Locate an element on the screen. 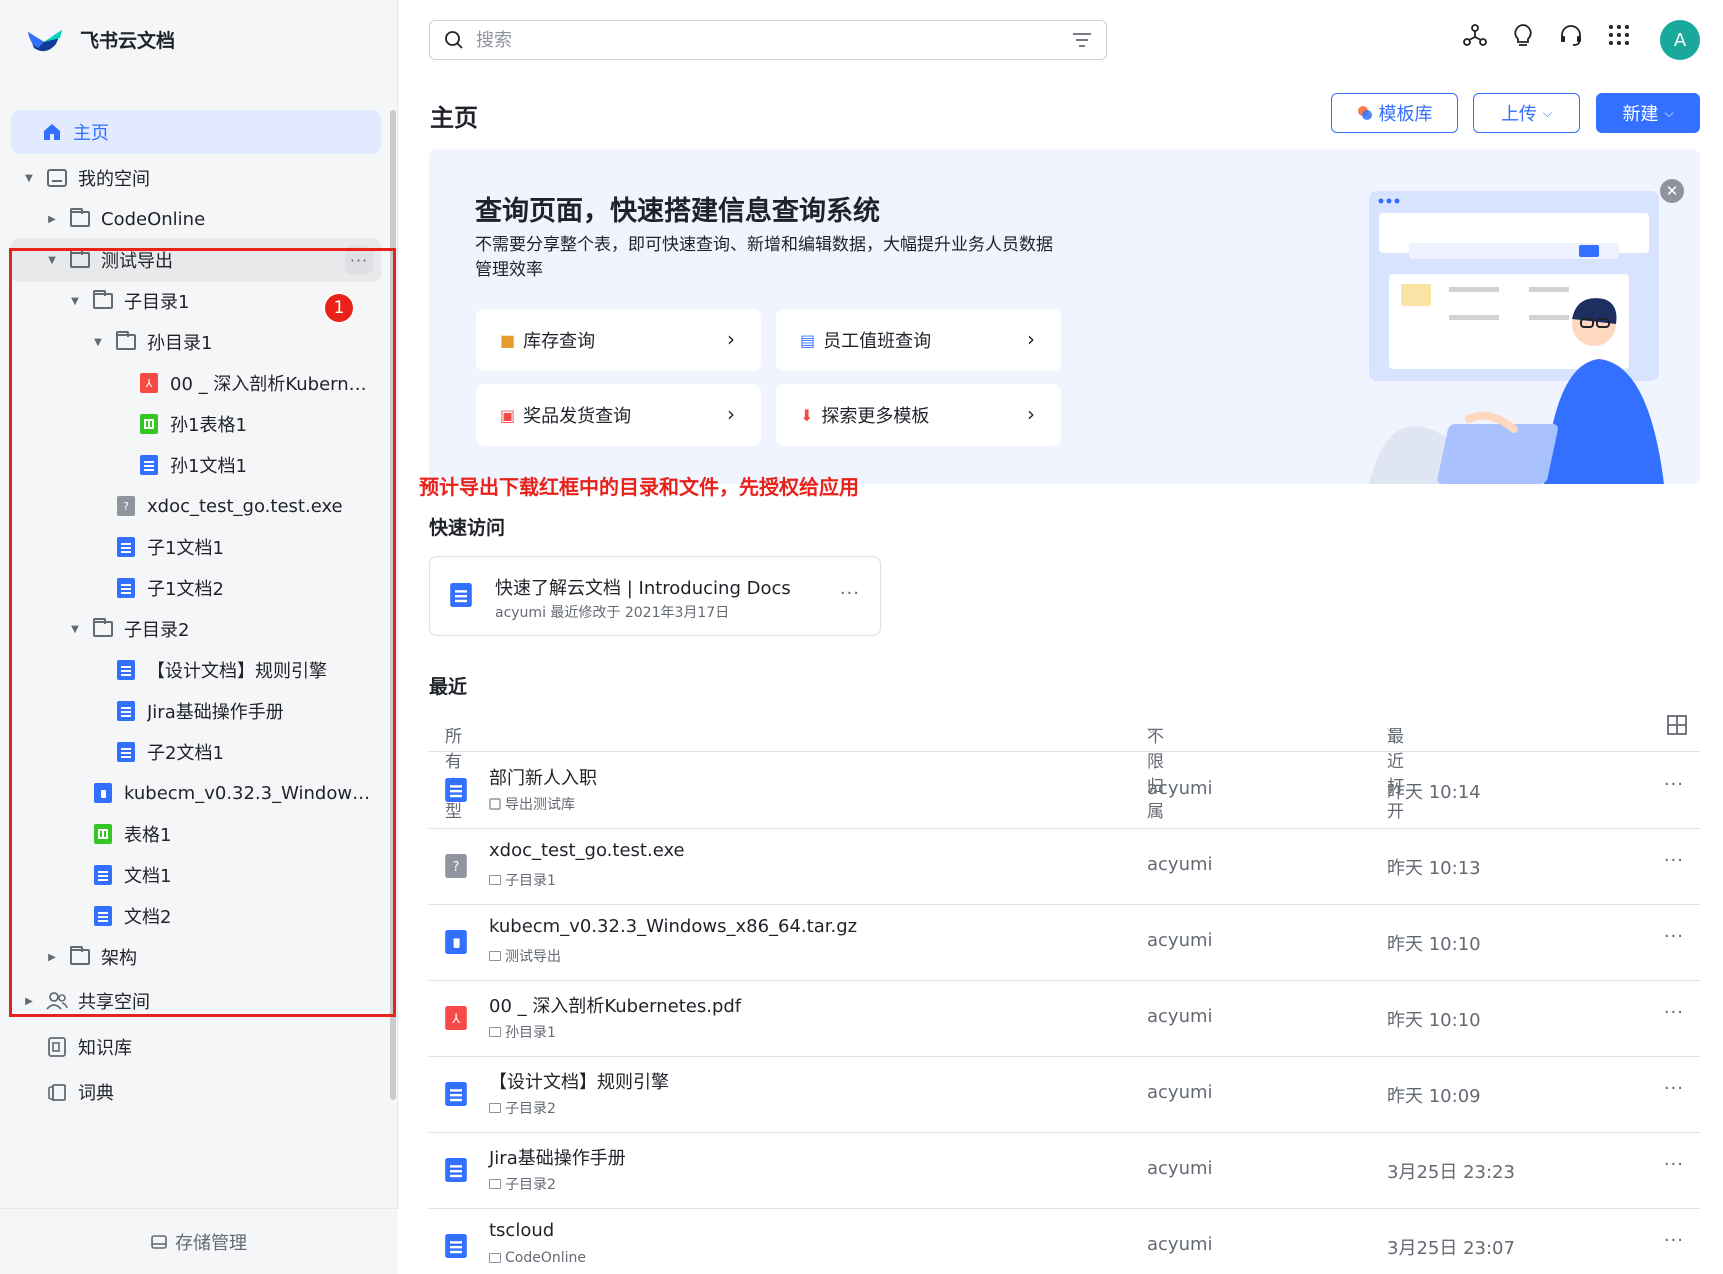 The image size is (1723, 1274). close-banner-button: ✕ is located at coordinates (1672, 191).